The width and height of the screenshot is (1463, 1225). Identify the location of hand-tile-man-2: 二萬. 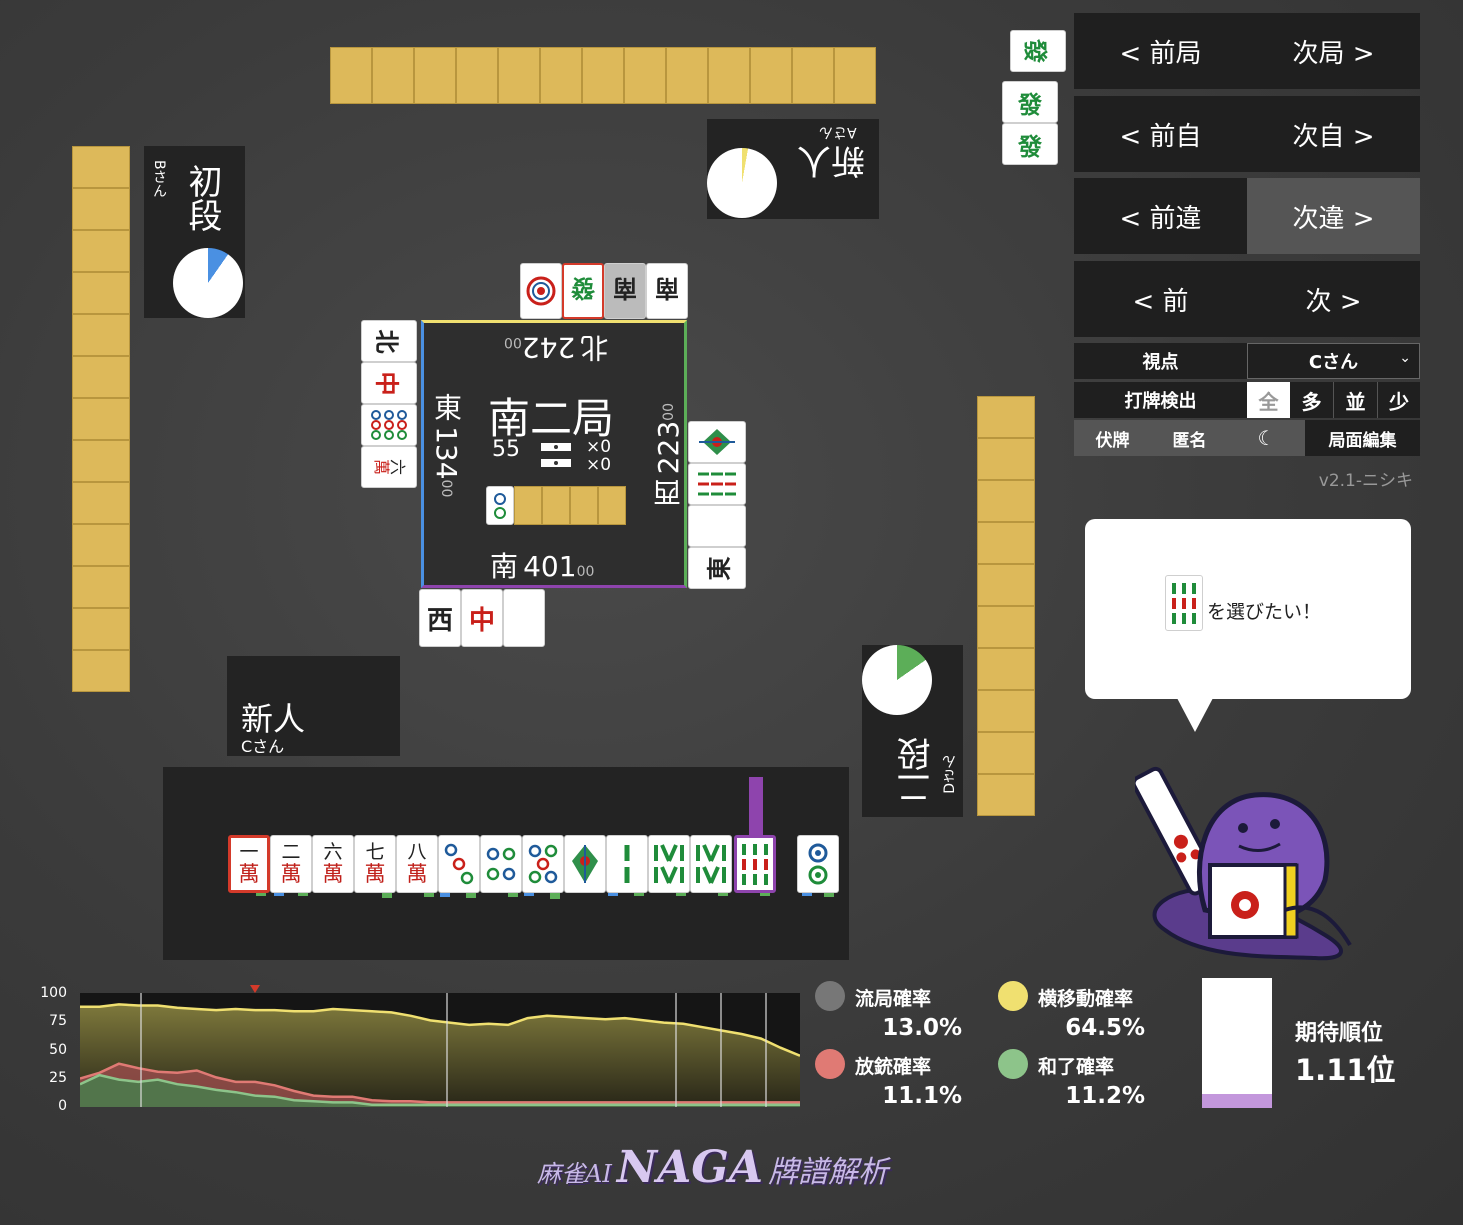
(291, 864).